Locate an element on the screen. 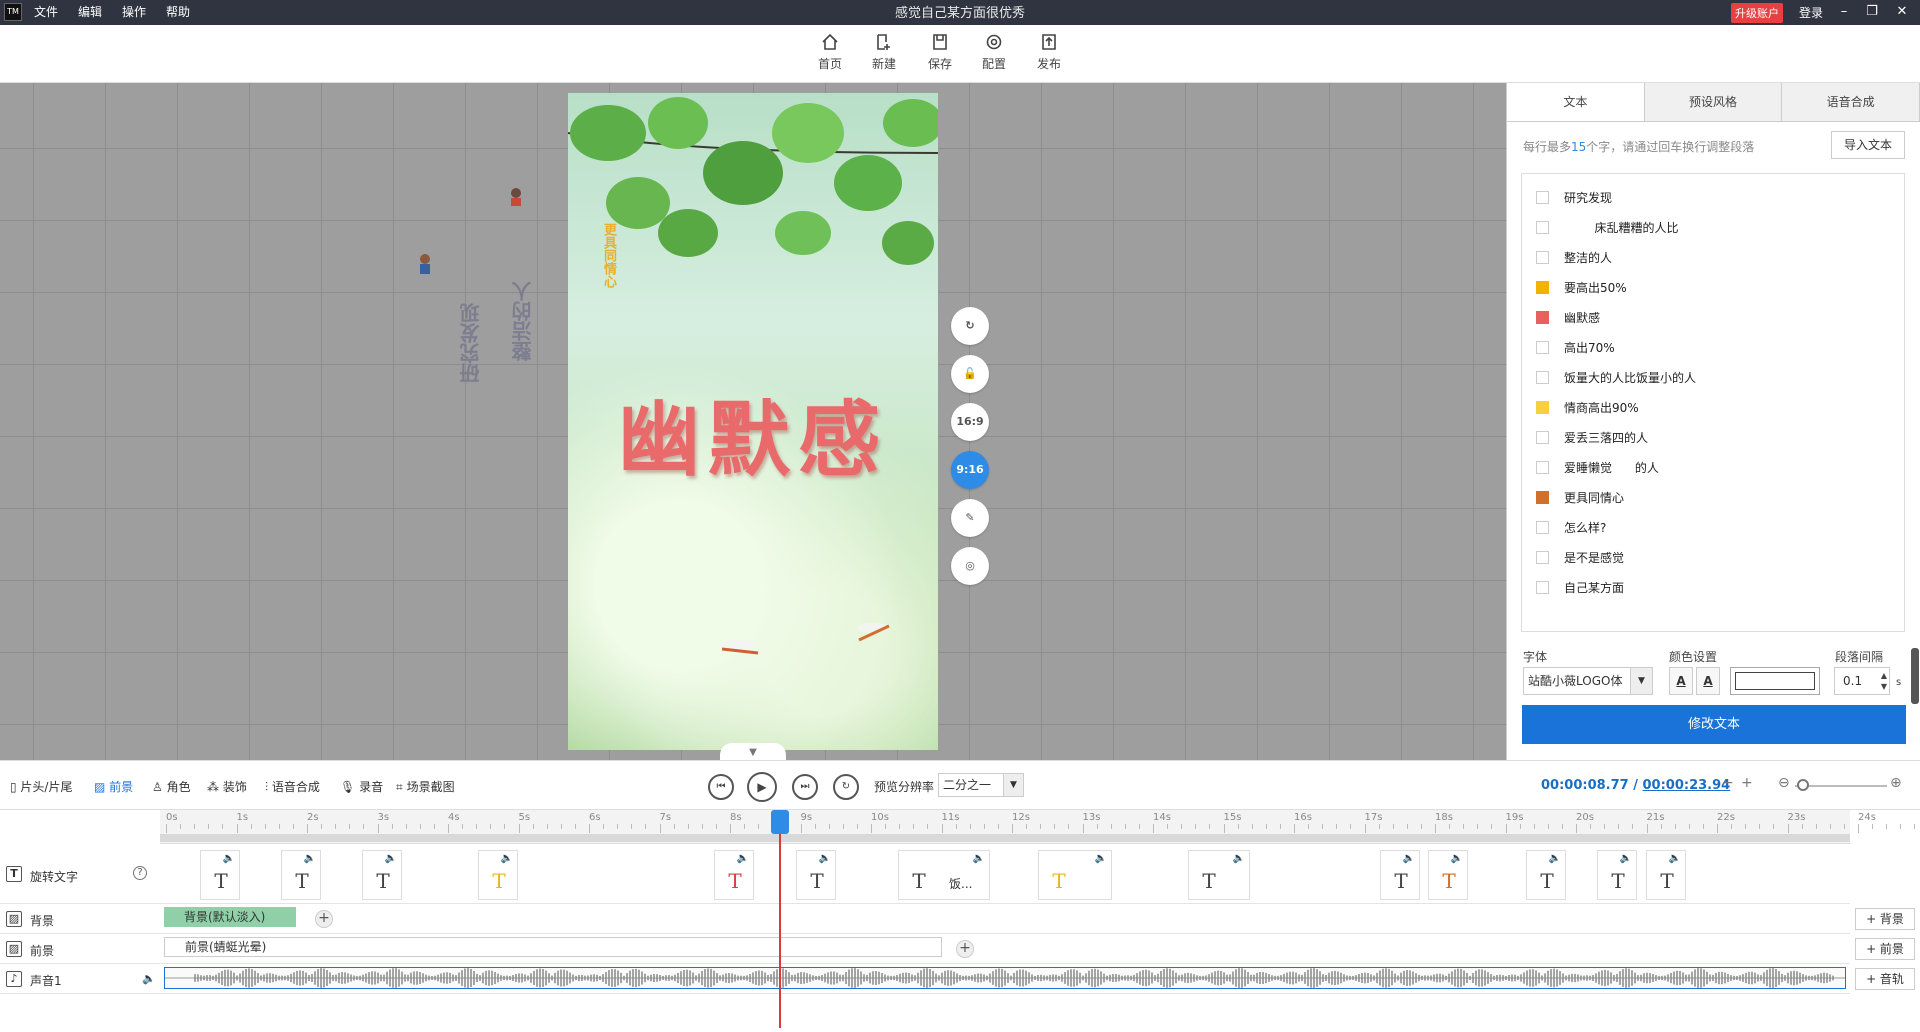 The height and width of the screenshot is (1032, 1920). zoom-slider-handle is located at coordinates (1803, 785).